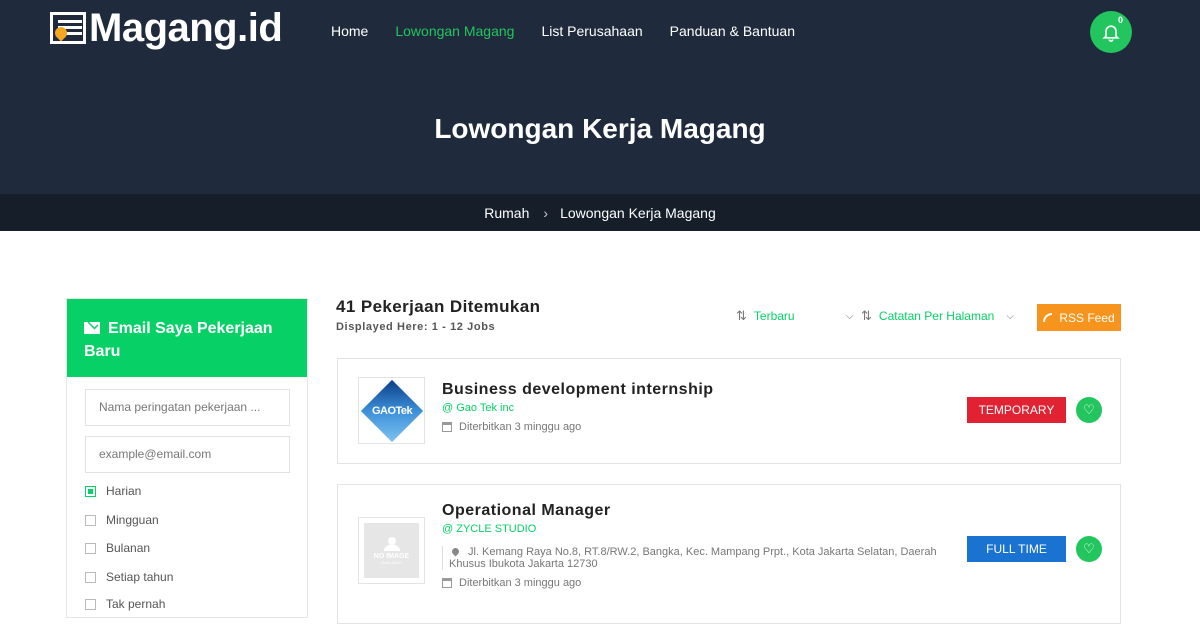 The height and width of the screenshot is (624, 1200). Describe the element at coordinates (489, 529) in the screenshot. I see `company-name: @ ZYCLE STUDIO` at that location.